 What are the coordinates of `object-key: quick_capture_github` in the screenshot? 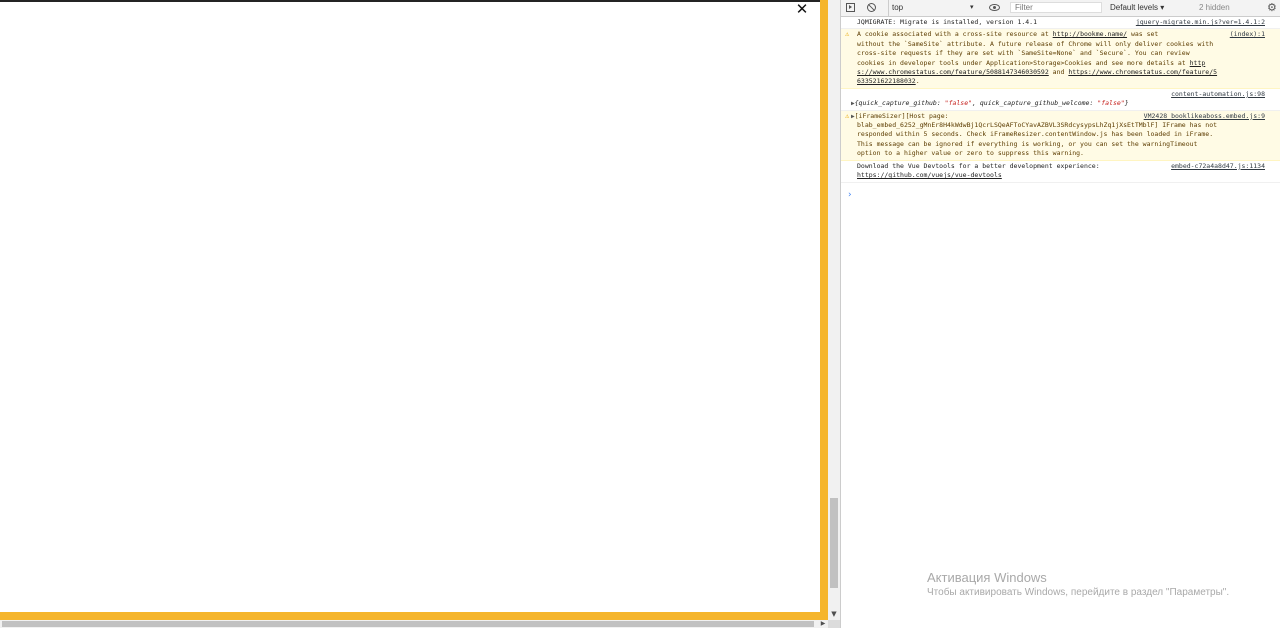 It's located at (897, 103).